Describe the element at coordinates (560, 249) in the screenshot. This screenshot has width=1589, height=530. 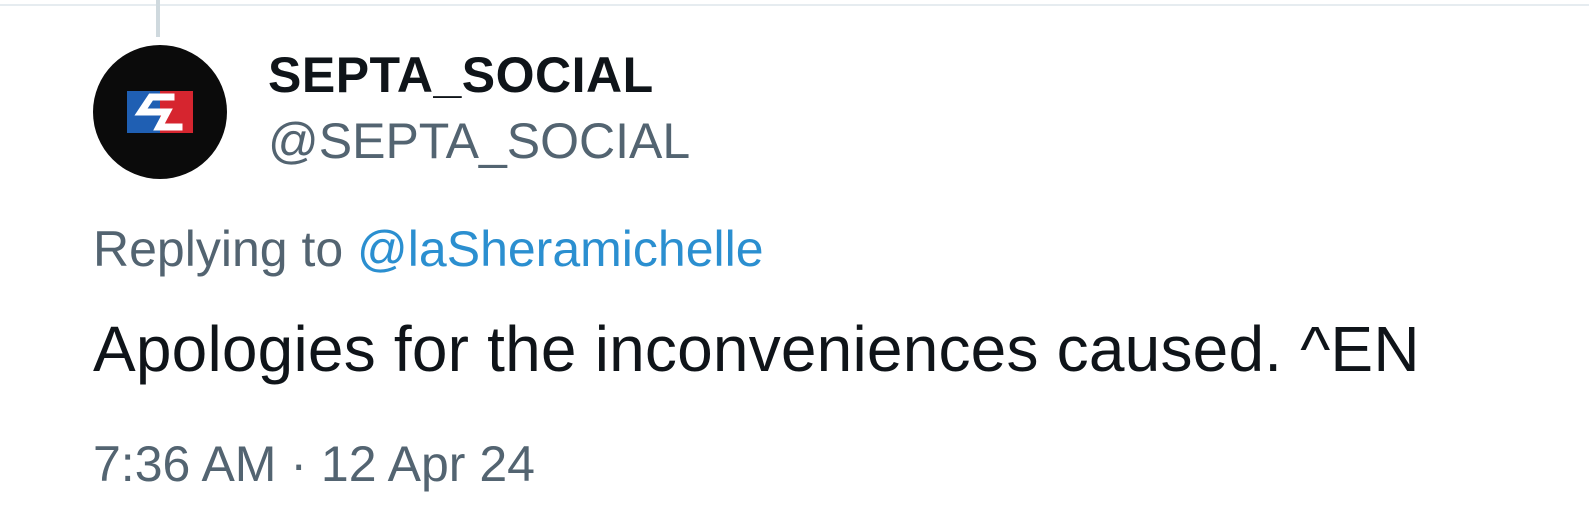
I see `reply-mention-link: @laSheramichelle` at that location.